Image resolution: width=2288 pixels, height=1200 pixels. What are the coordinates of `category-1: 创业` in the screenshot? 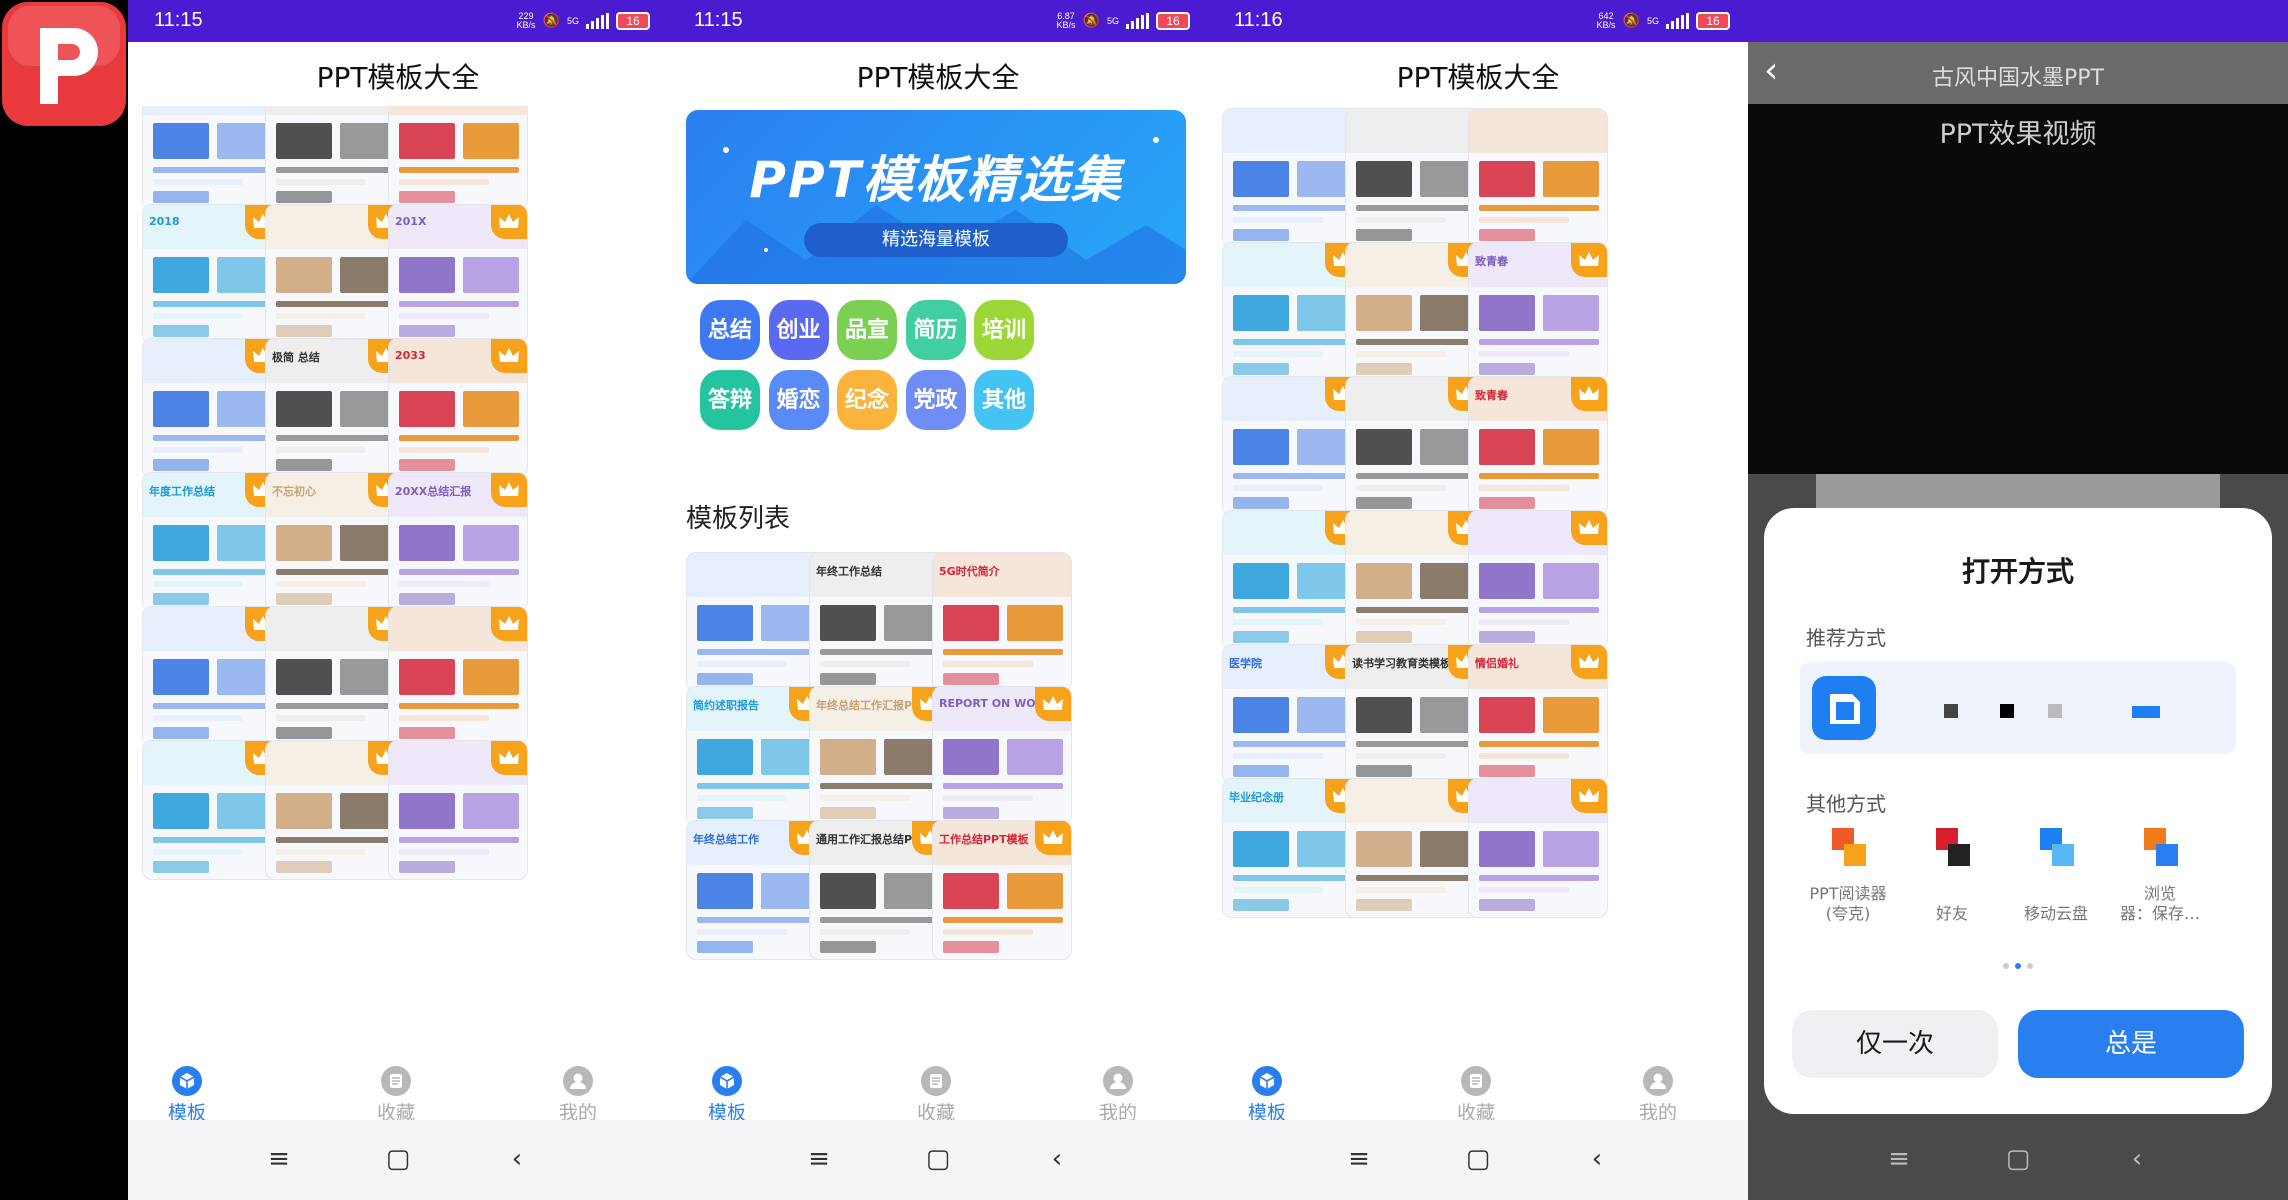 It's located at (798, 330).